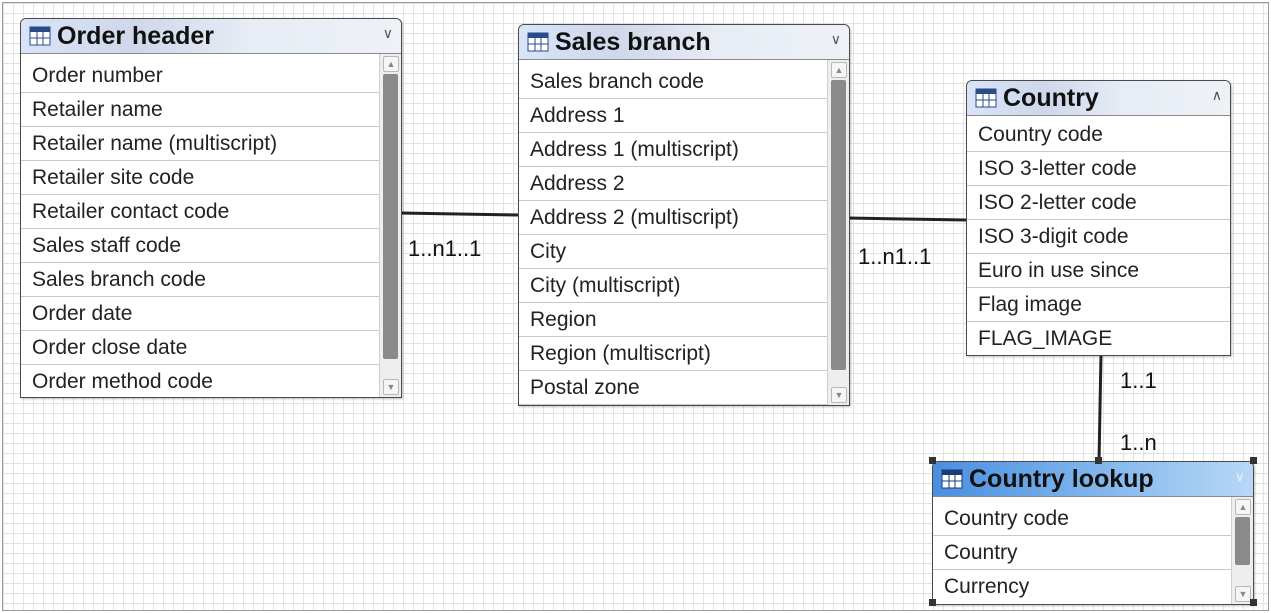  Describe the element at coordinates (673, 150) in the screenshot. I see `column-row: Address 1 (multiscript)` at that location.